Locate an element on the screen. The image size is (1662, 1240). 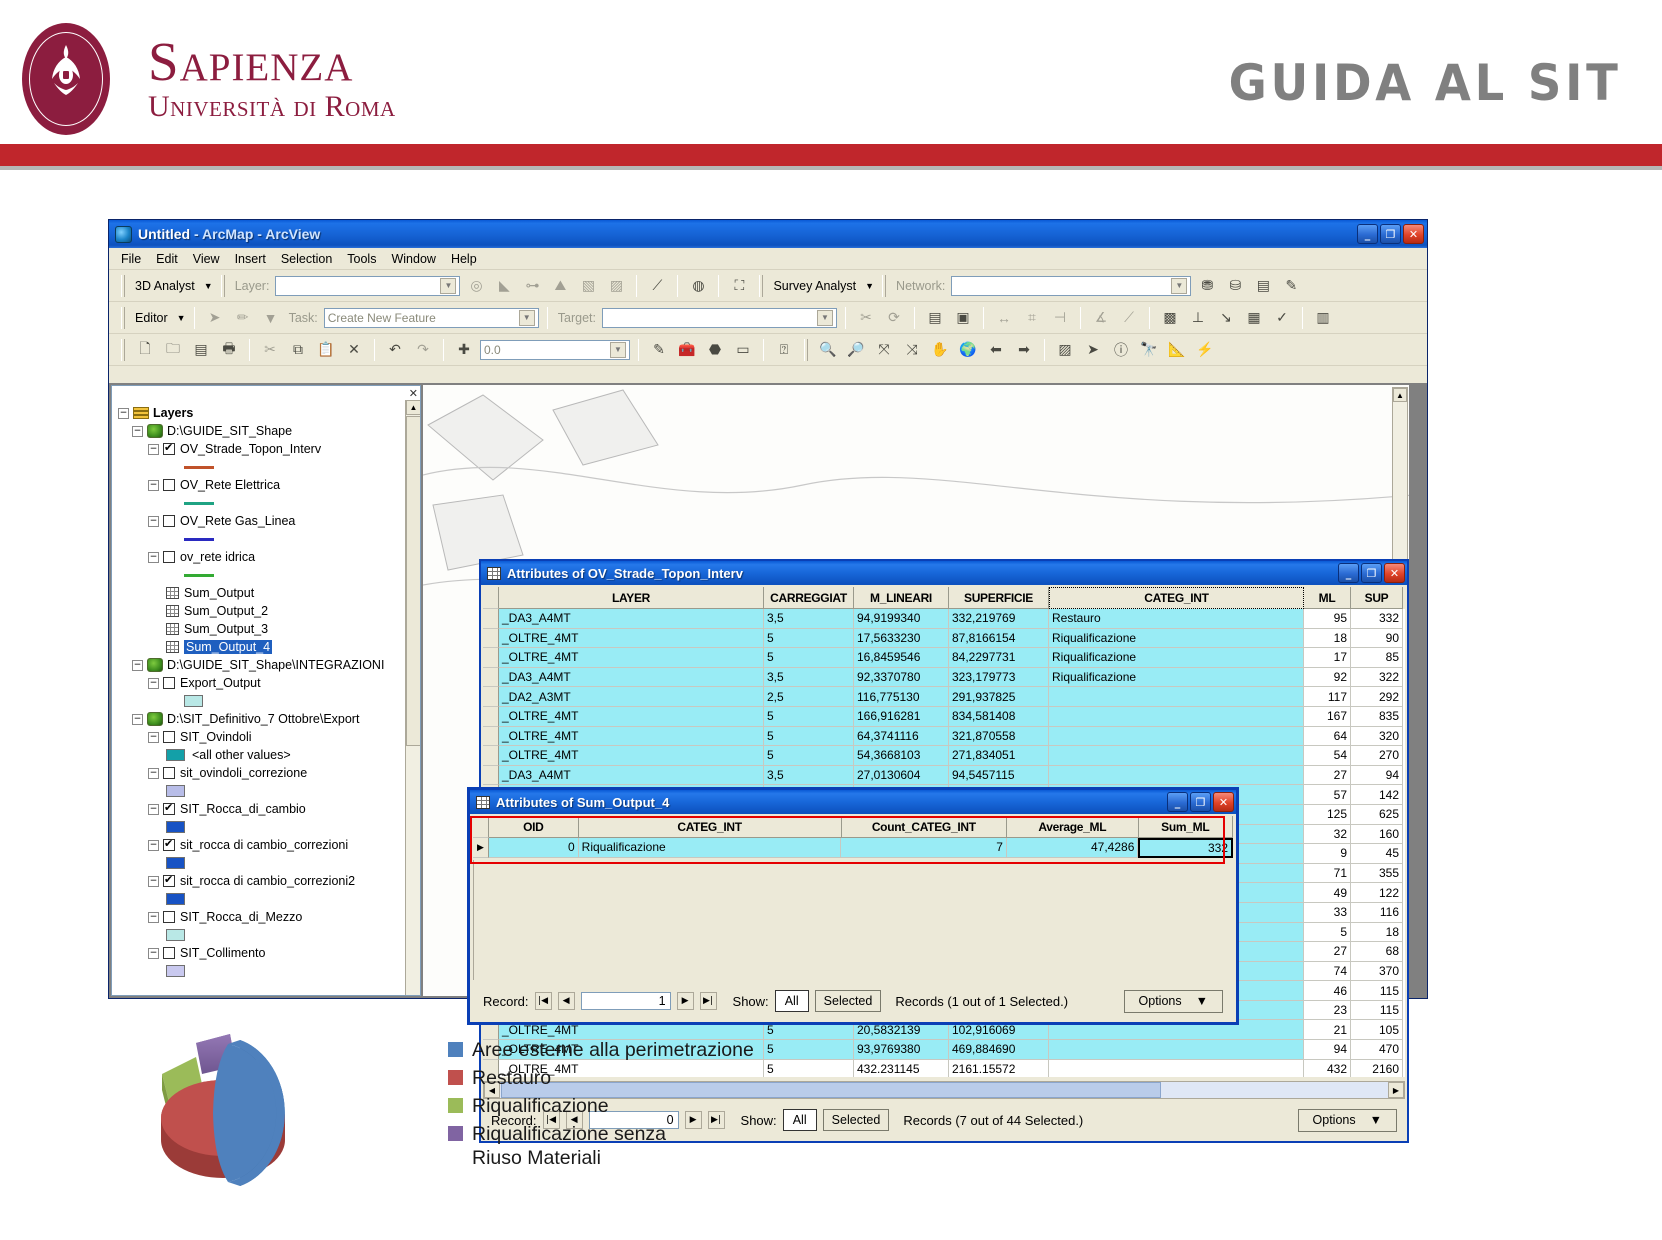
full-extent-globe-icon: 🌍 is located at coordinates (968, 350).